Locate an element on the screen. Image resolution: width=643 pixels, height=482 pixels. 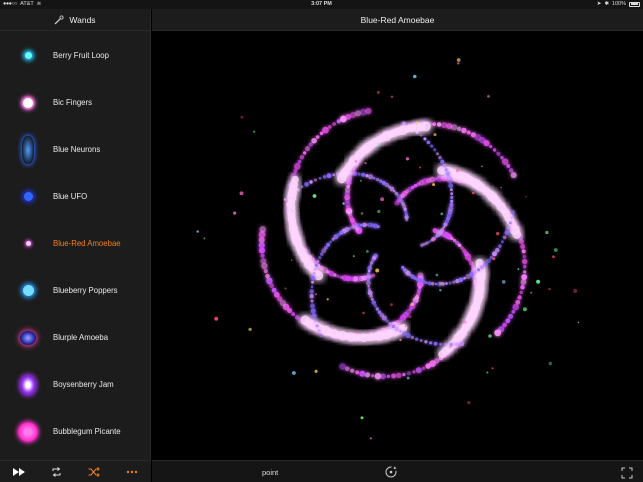
repeat-button is located at coordinates (57, 472).